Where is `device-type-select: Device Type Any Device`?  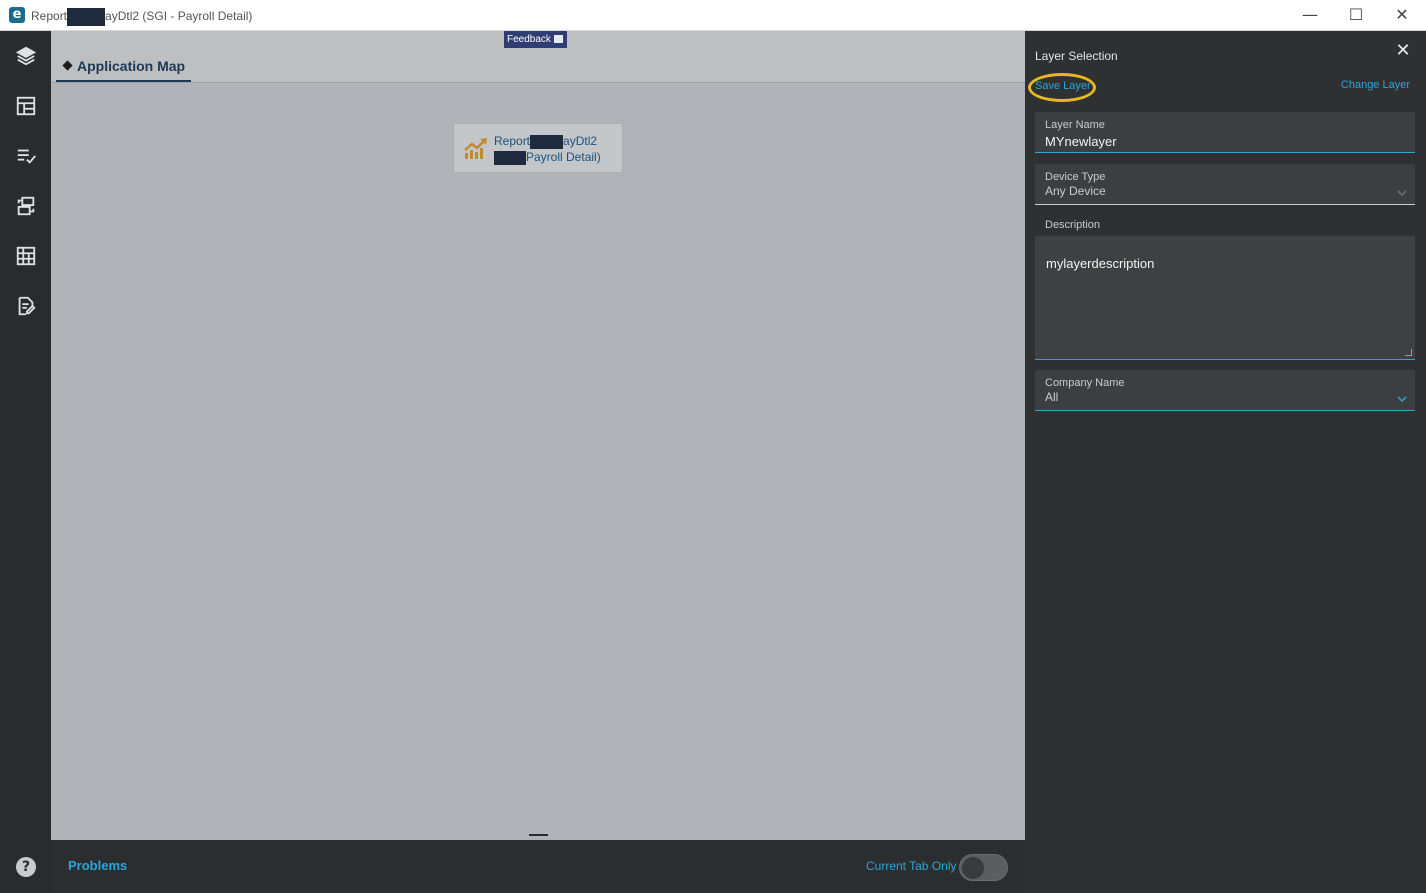
device-type-select: Device Type Any Device is located at coordinates (1225, 184).